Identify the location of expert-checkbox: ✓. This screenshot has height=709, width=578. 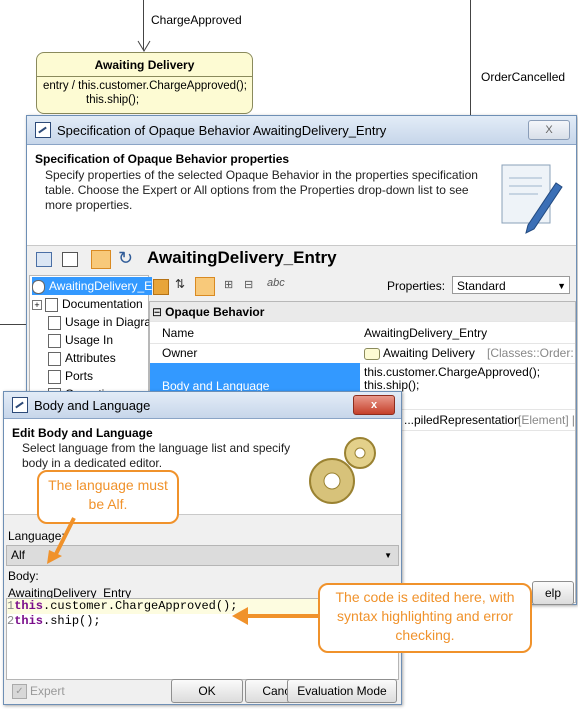
(19, 691).